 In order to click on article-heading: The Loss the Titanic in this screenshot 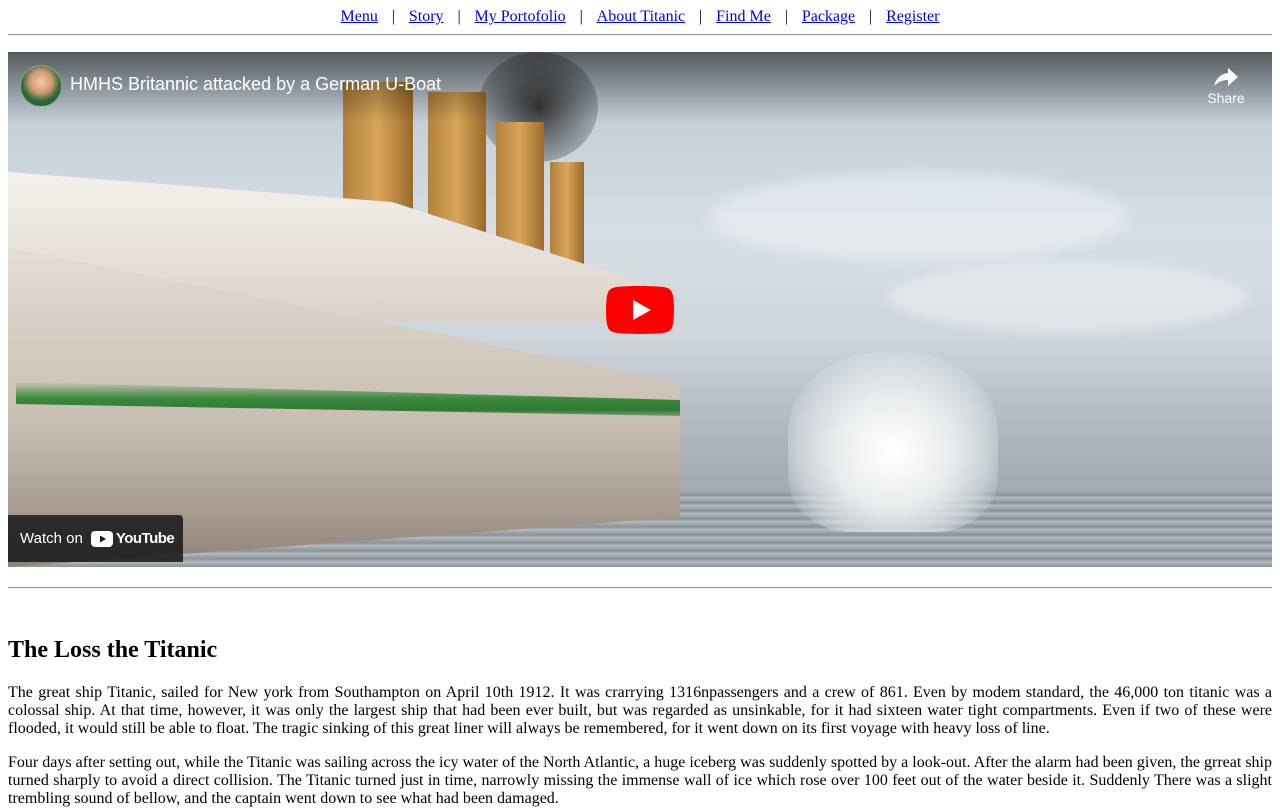, I will do `click(113, 650)`.